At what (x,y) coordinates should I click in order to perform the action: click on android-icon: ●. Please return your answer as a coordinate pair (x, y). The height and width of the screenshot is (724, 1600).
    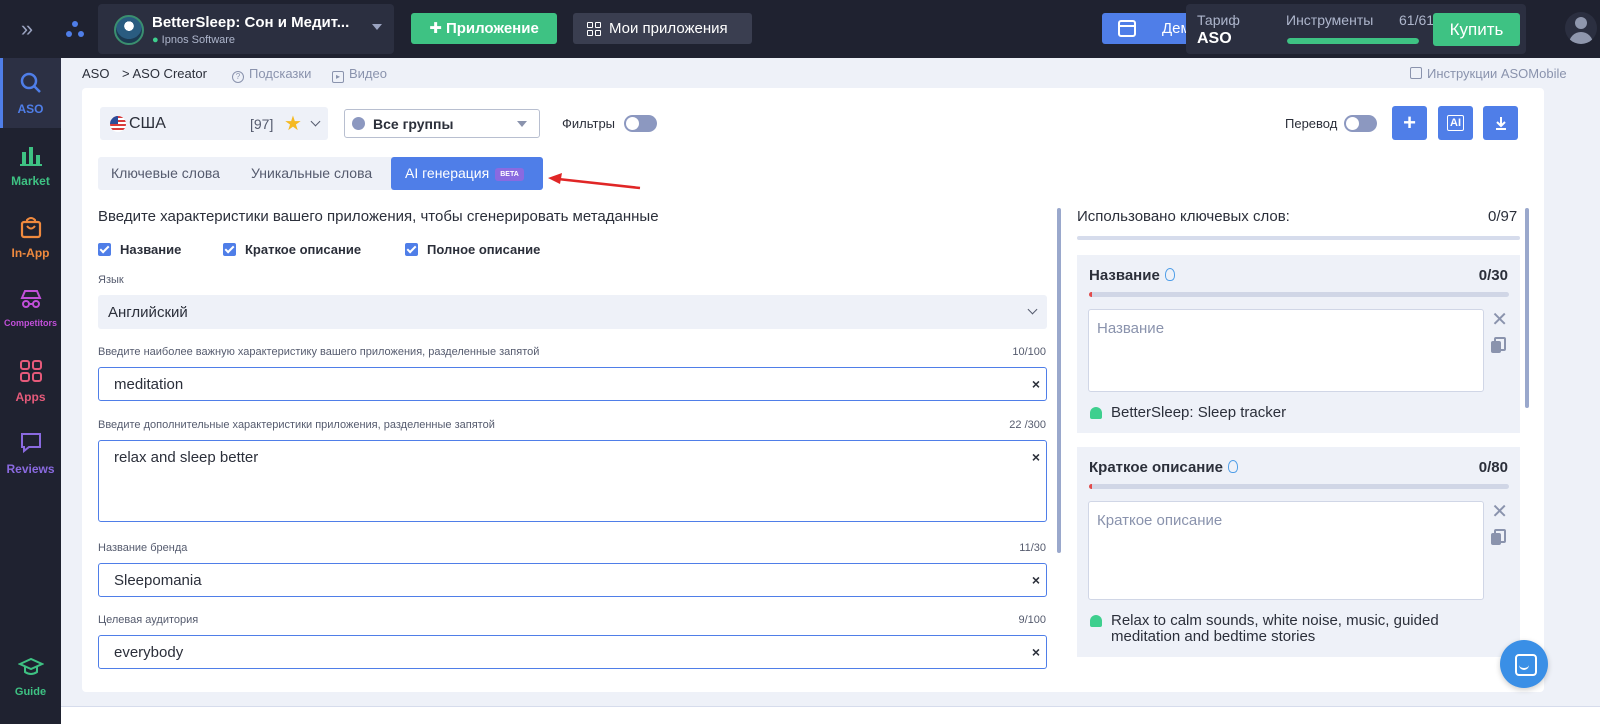
    Looking at the image, I should click on (155, 40).